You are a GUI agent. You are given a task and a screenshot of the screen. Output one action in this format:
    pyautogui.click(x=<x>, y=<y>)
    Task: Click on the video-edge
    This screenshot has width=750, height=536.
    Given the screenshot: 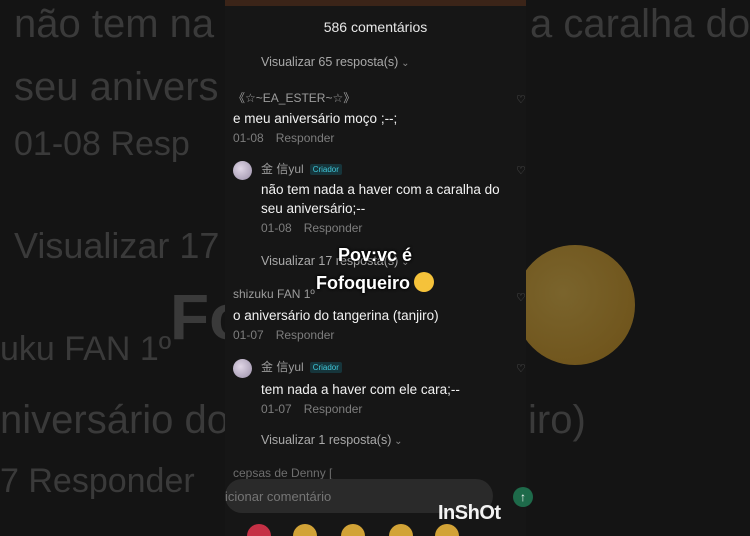 What is the action you would take?
    pyautogui.click(x=375, y=3)
    